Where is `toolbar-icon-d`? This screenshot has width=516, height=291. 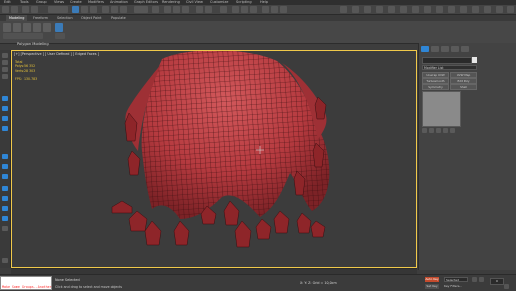 toolbar-icon-d is located at coordinates (379, 9).